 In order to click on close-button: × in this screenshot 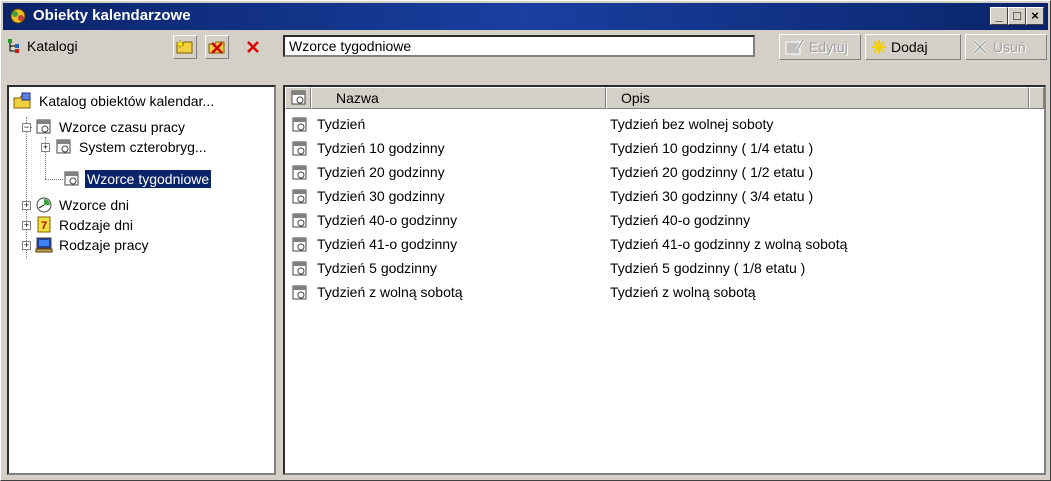, I will do `click(1035, 16)`.